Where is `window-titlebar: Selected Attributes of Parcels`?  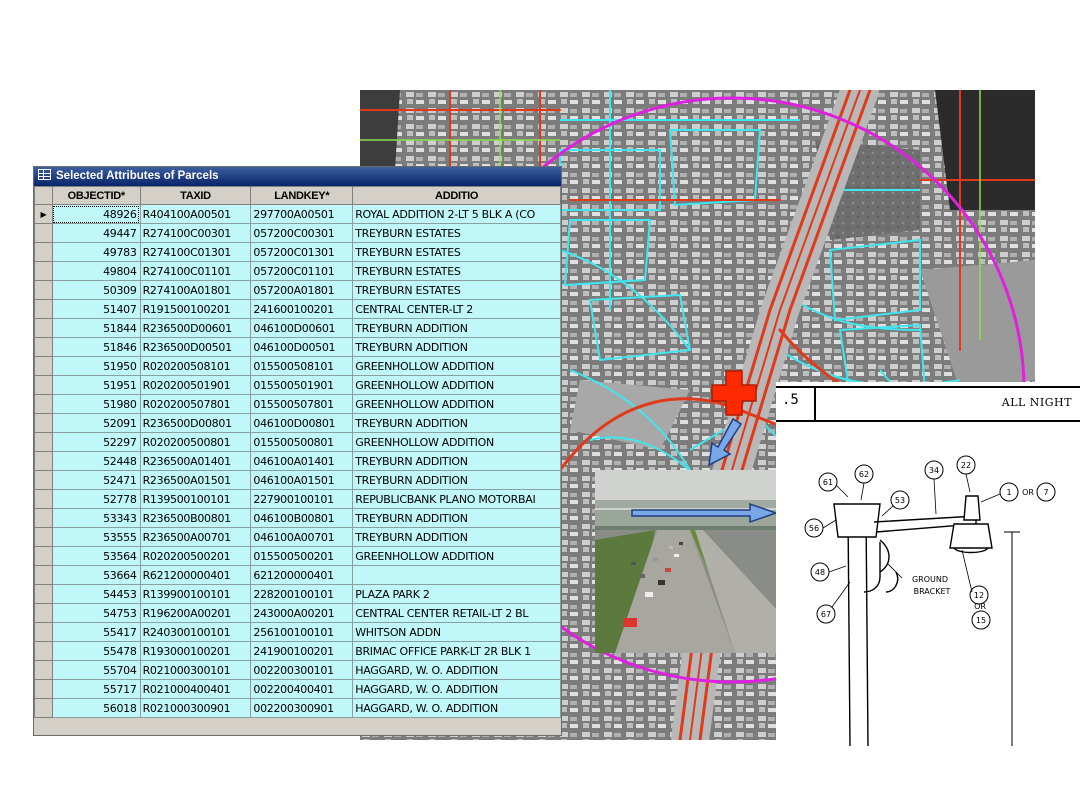
window-titlebar: Selected Attributes of Parcels is located at coordinates (297, 176).